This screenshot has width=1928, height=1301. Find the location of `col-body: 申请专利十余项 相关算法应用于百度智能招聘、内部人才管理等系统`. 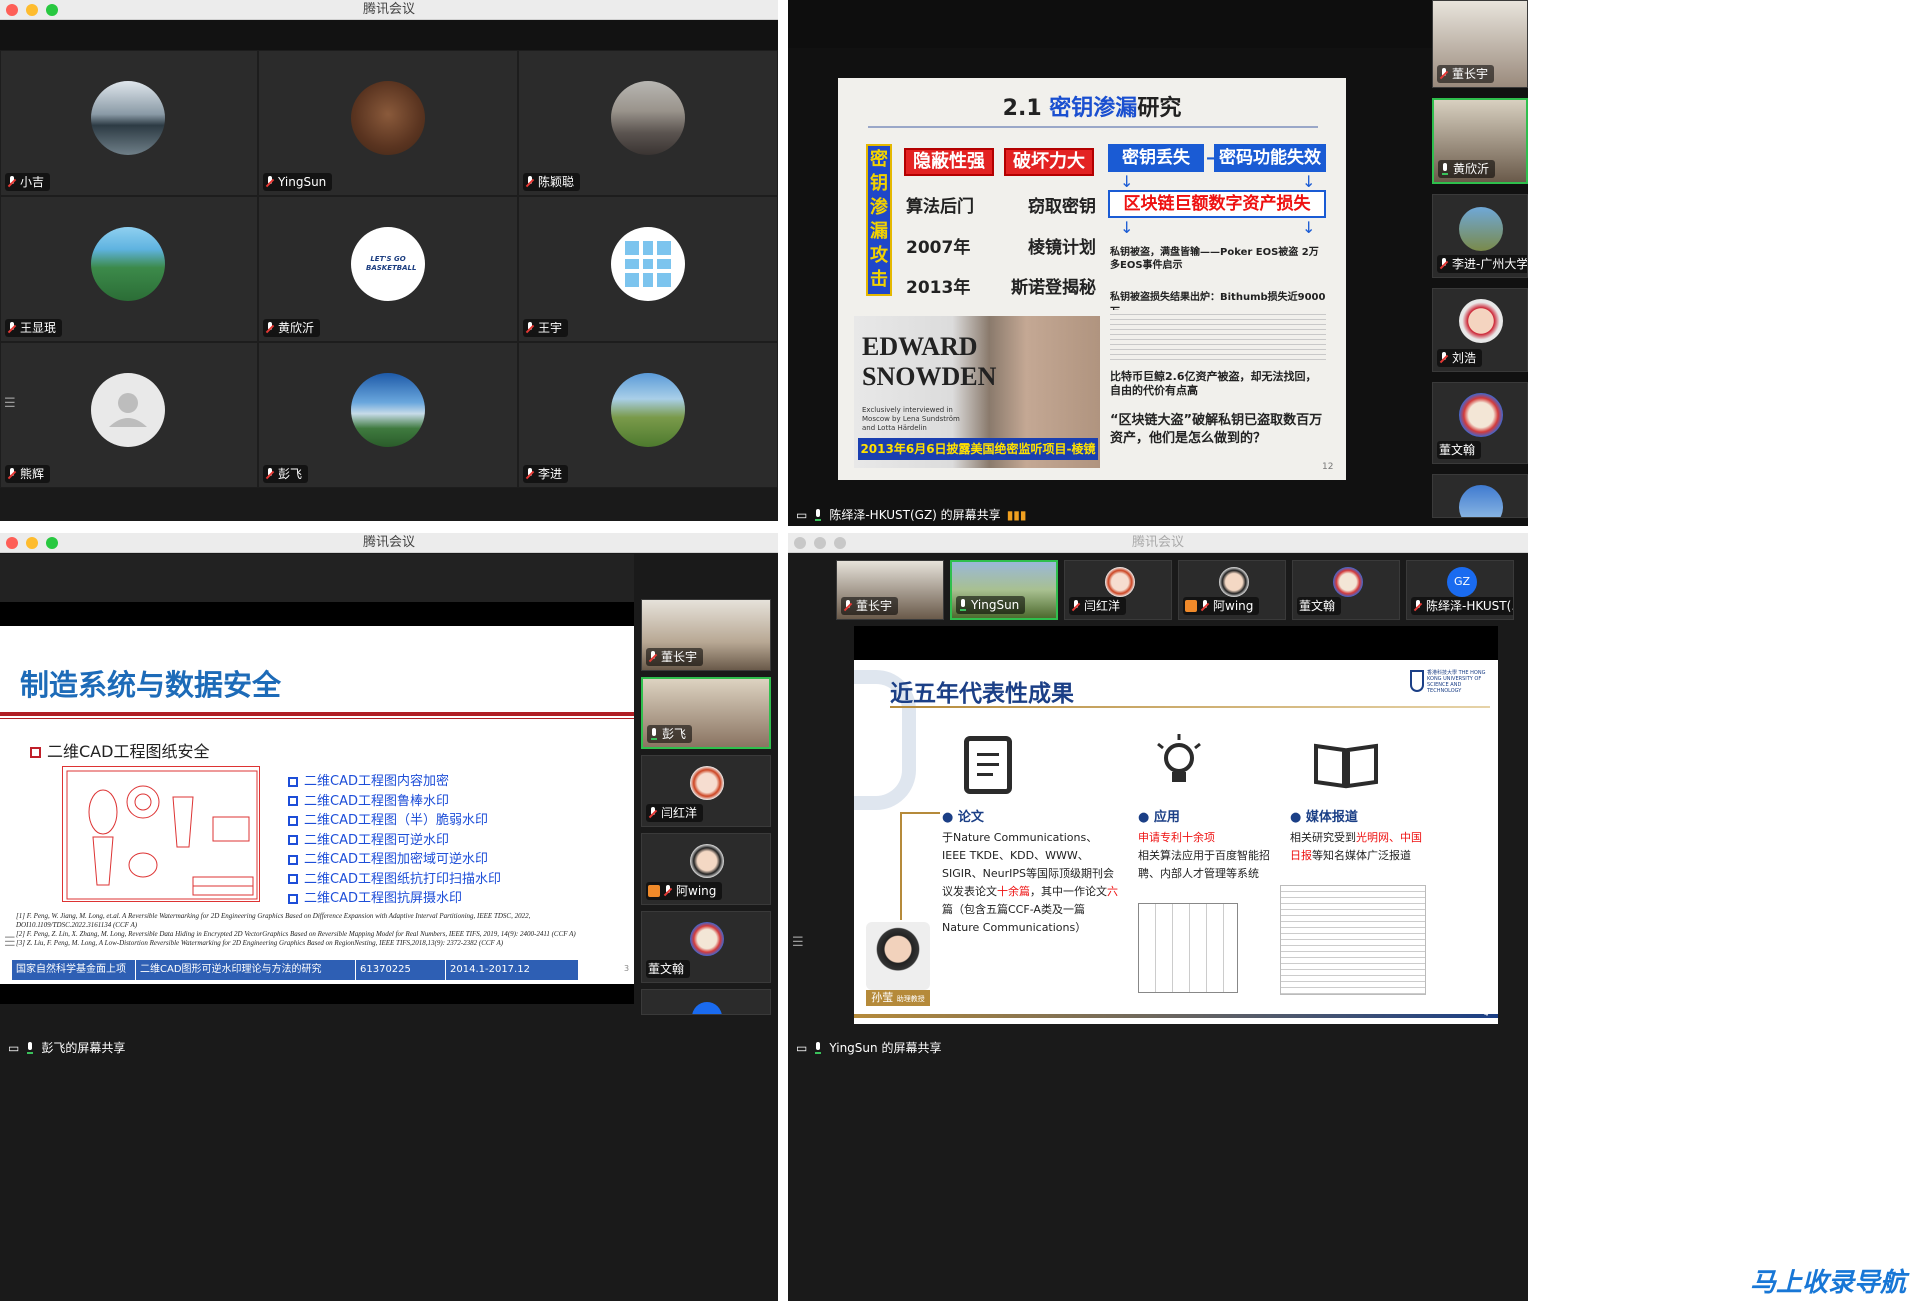

col-body: 申请专利十余项 相关算法应用于百度智能招聘、内部人才管理等系统 is located at coordinates (1204, 855).